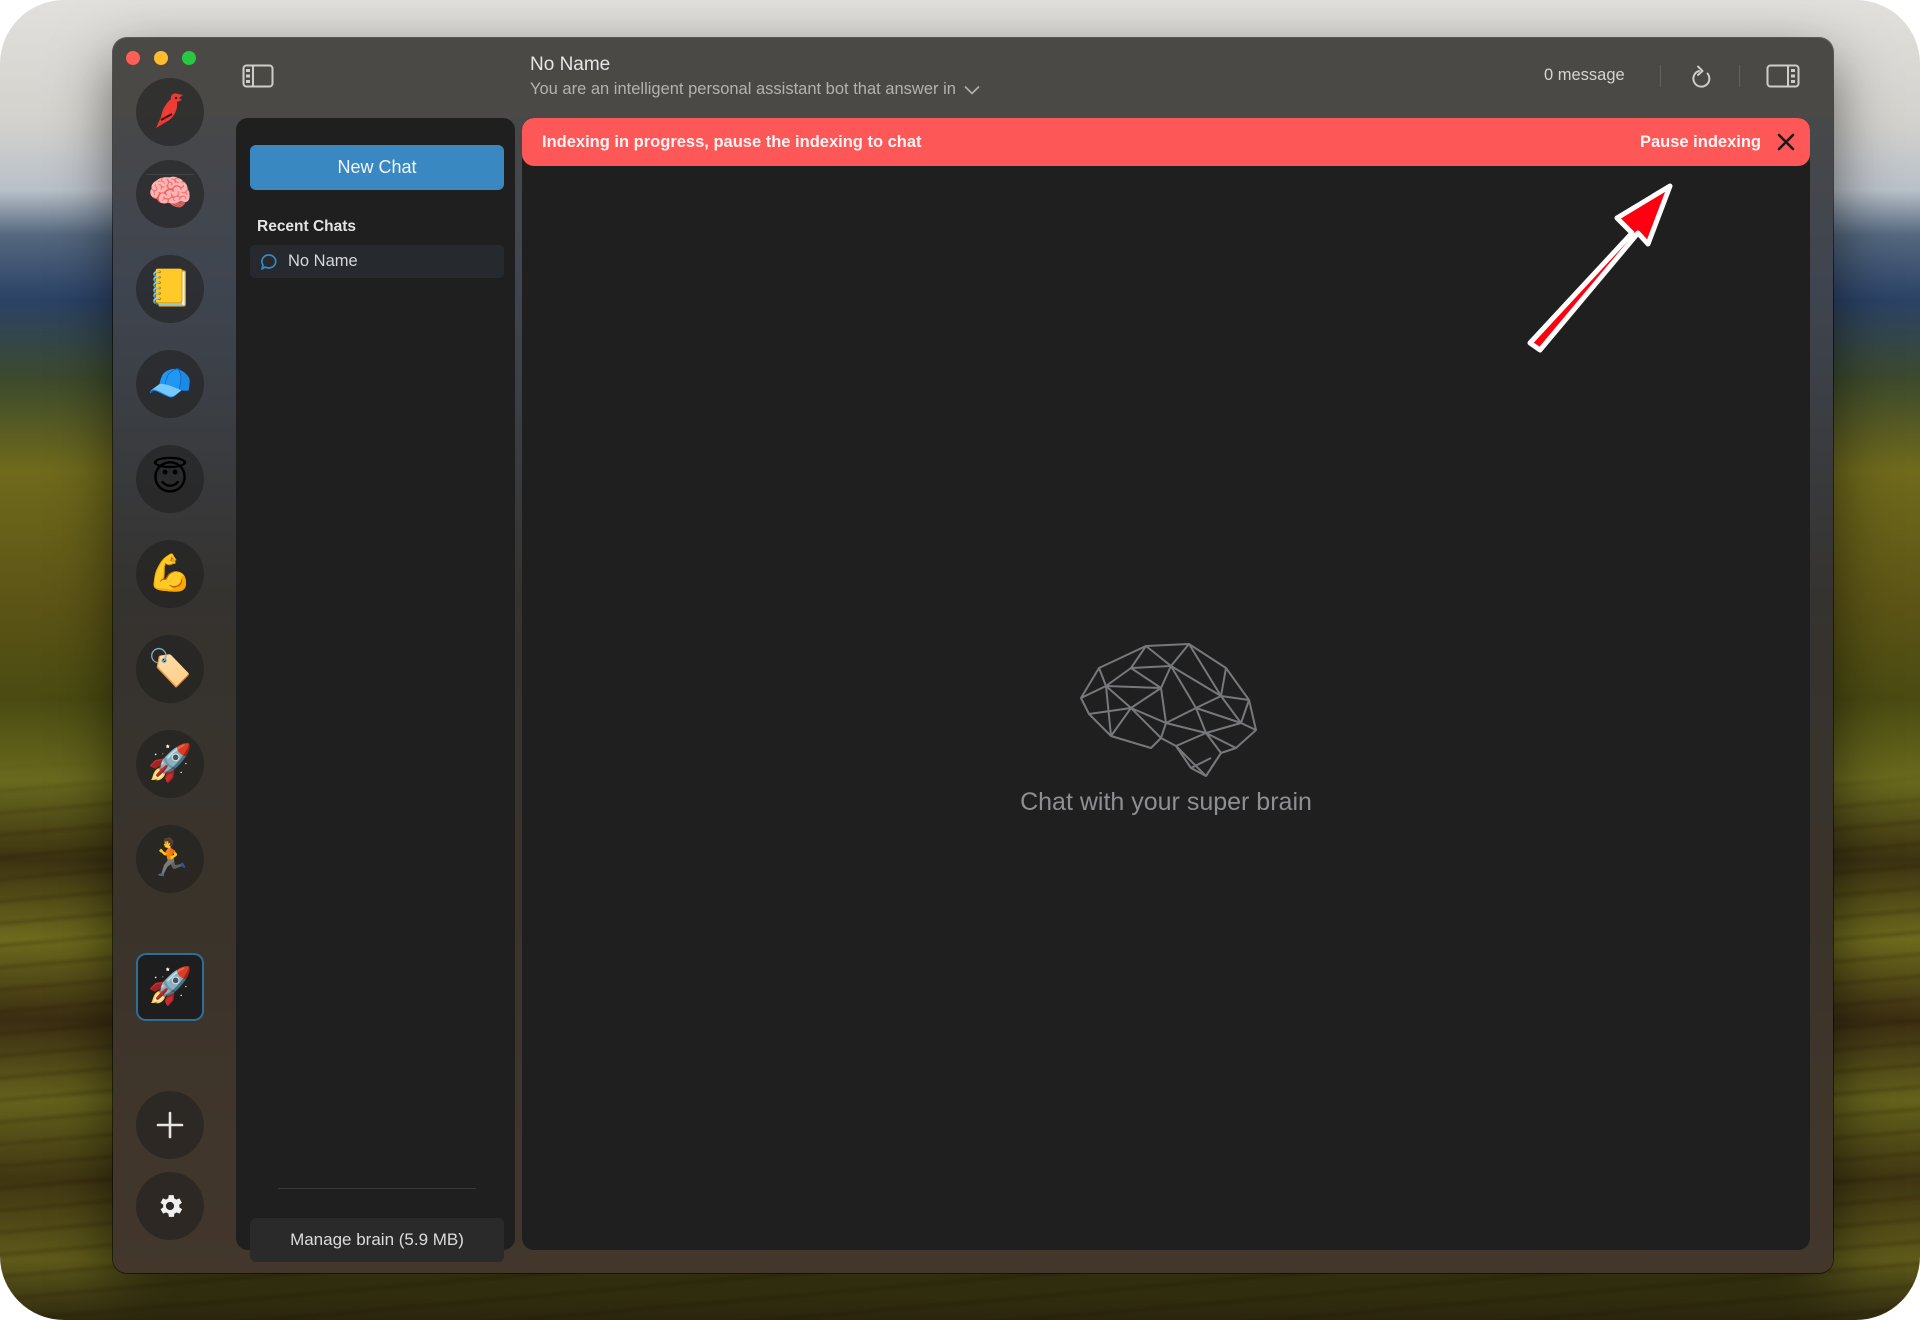 The width and height of the screenshot is (1920, 1320). I want to click on runner-emoji-icon: 🏃, so click(170, 858).